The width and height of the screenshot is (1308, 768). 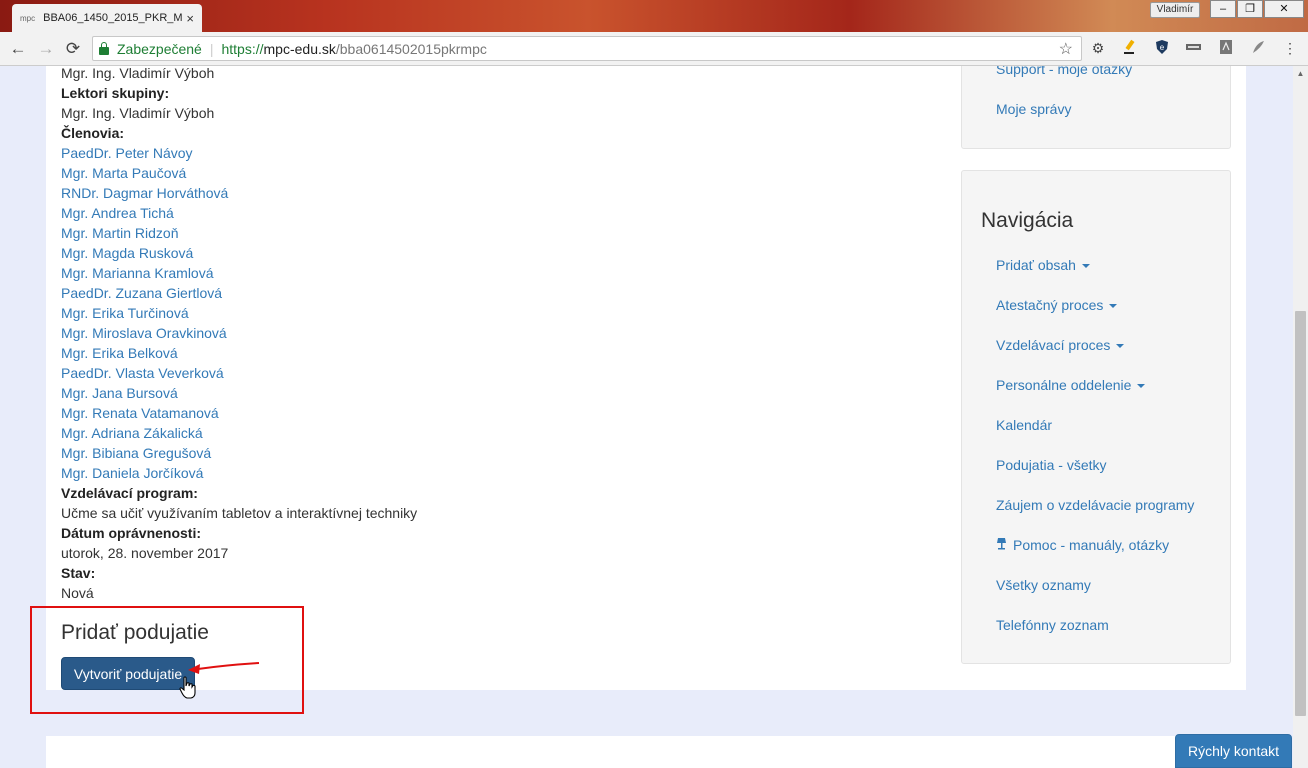 What do you see at coordinates (1250, 9) in the screenshot?
I see `maximize-button: ❐` at bounding box center [1250, 9].